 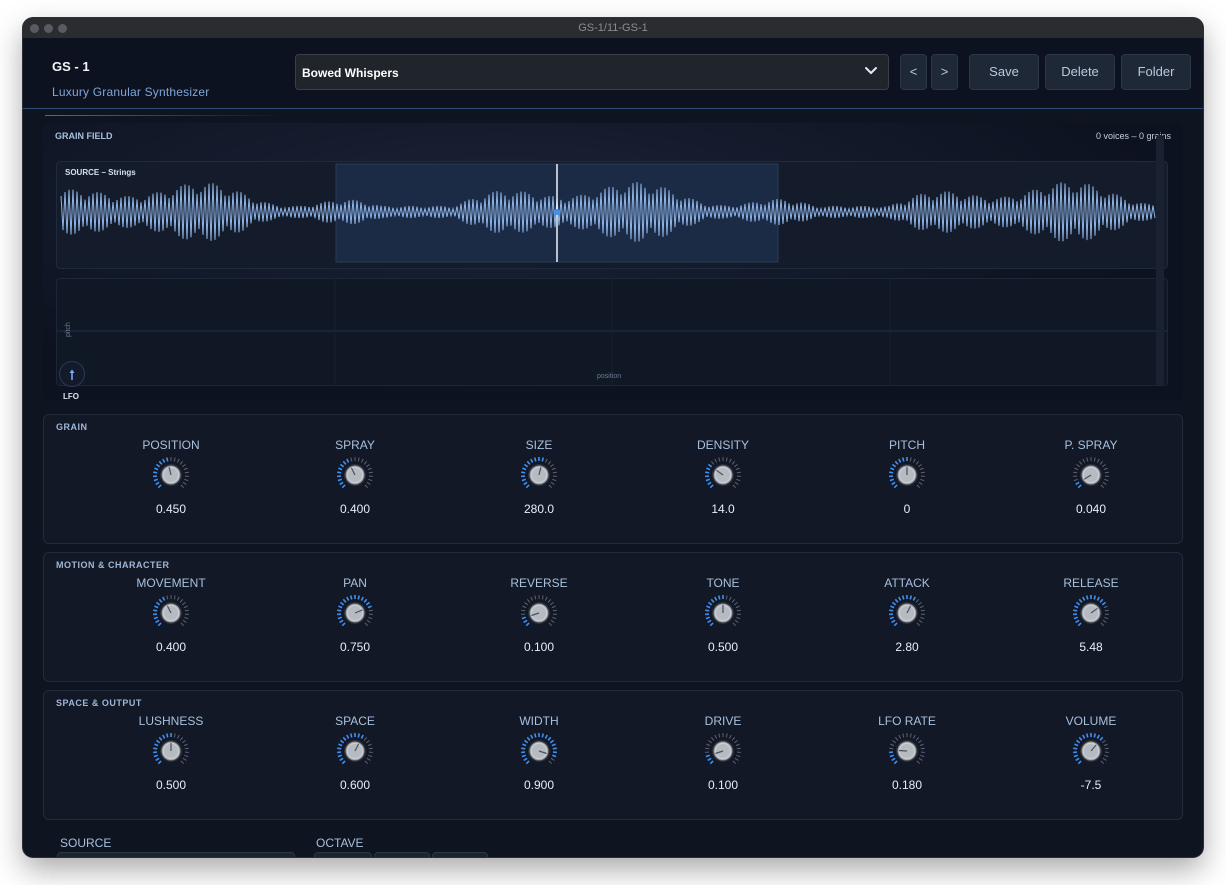 What do you see at coordinates (907, 721) in the screenshot?
I see `knob-label: LFO RATE` at bounding box center [907, 721].